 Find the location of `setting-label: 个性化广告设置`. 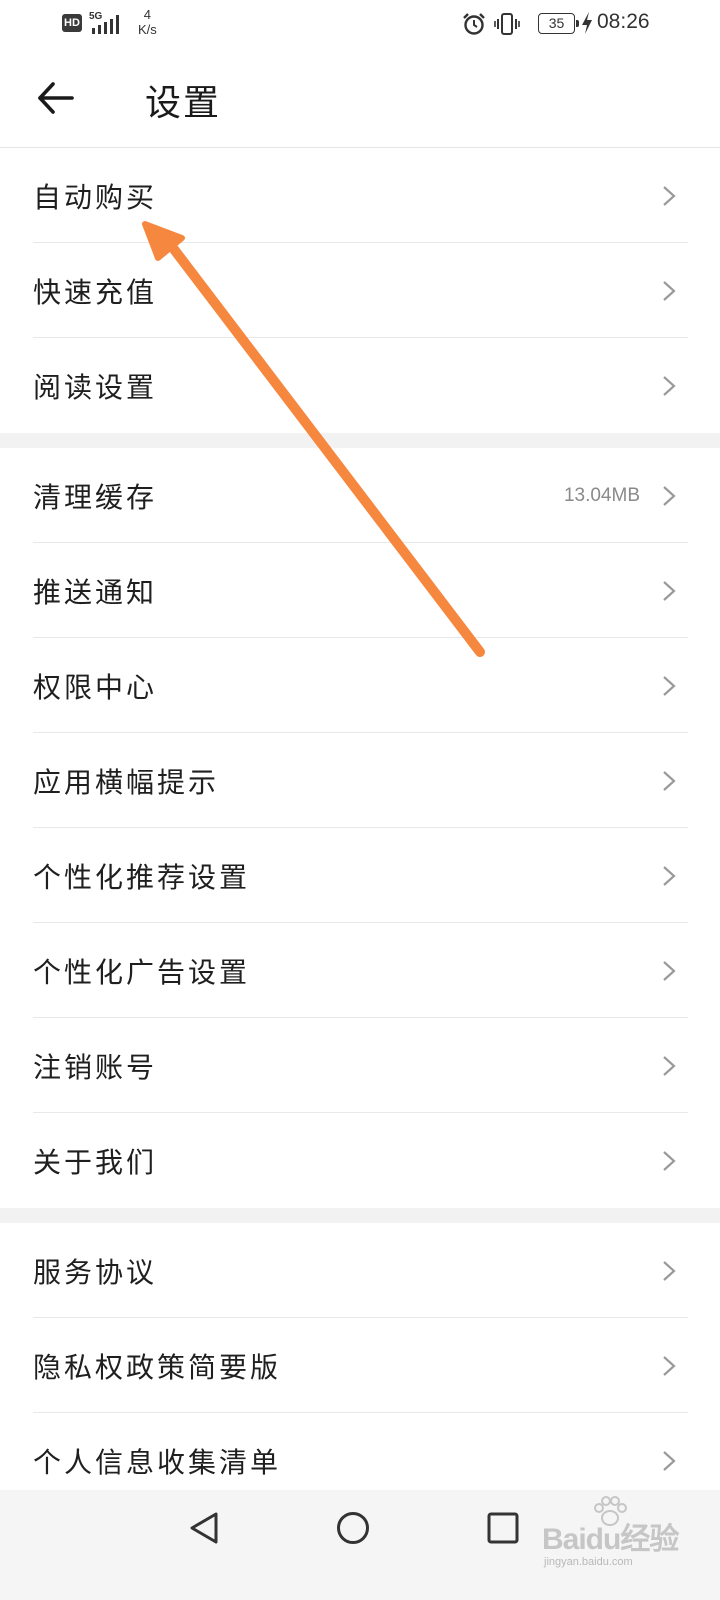

setting-label: 个性化广告设置 is located at coordinates (142, 972).